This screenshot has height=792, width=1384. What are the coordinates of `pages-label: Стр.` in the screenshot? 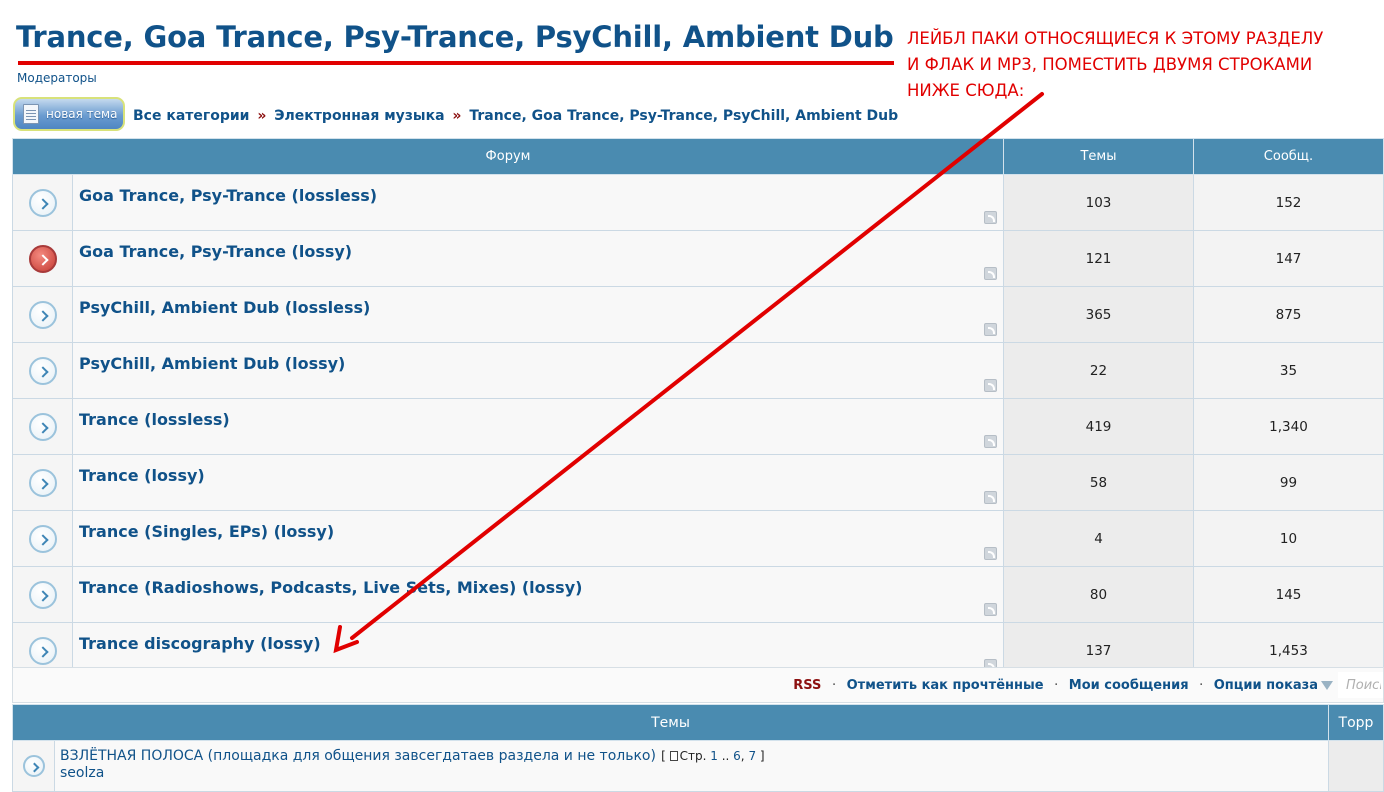 It's located at (693, 756).